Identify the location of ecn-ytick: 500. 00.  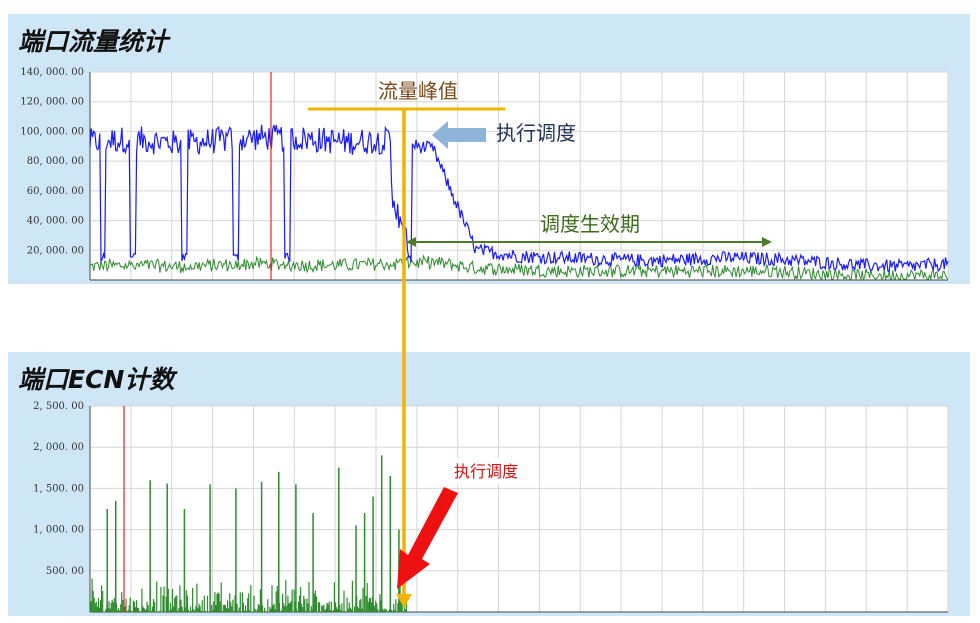
(65, 571).